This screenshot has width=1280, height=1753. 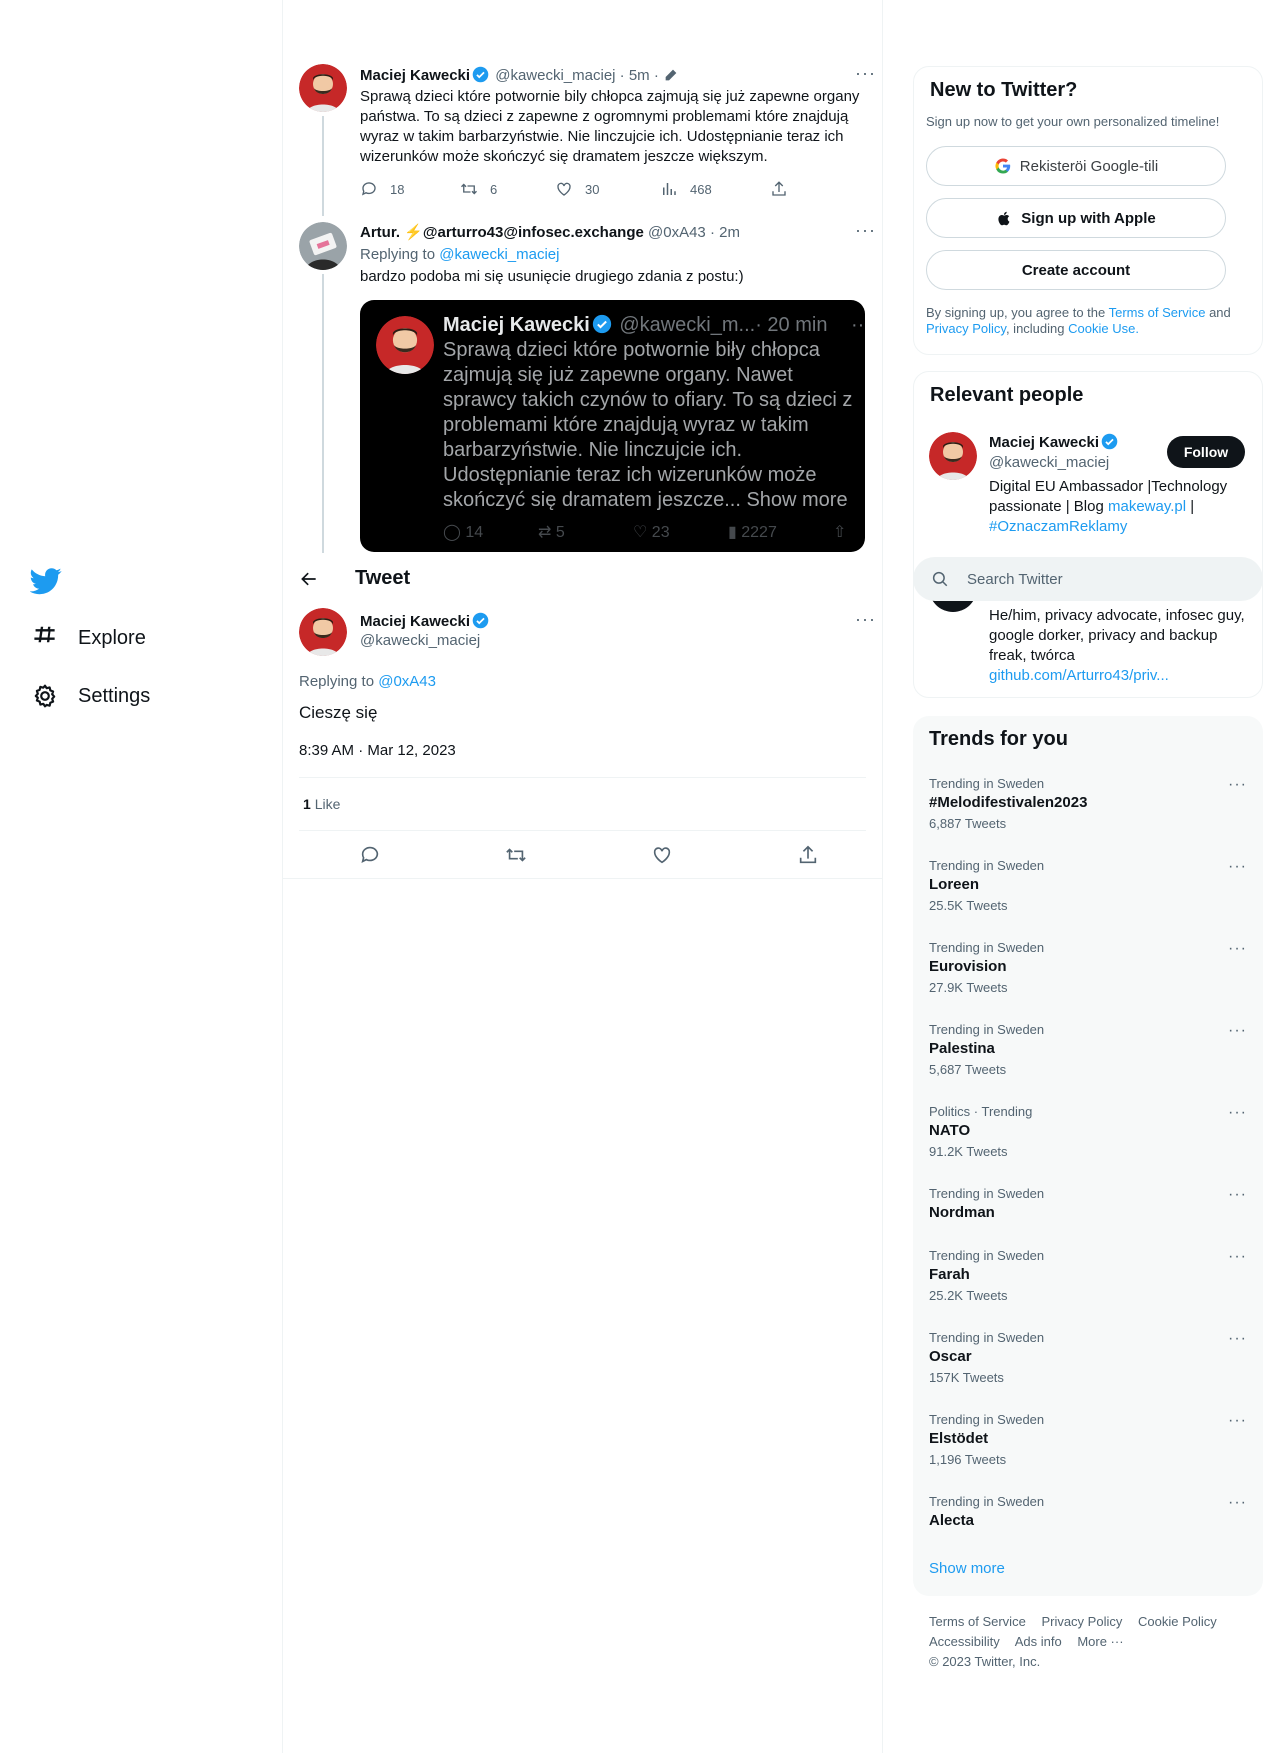 What do you see at coordinates (962, 1048) in the screenshot?
I see `trend-name: Palestina` at bounding box center [962, 1048].